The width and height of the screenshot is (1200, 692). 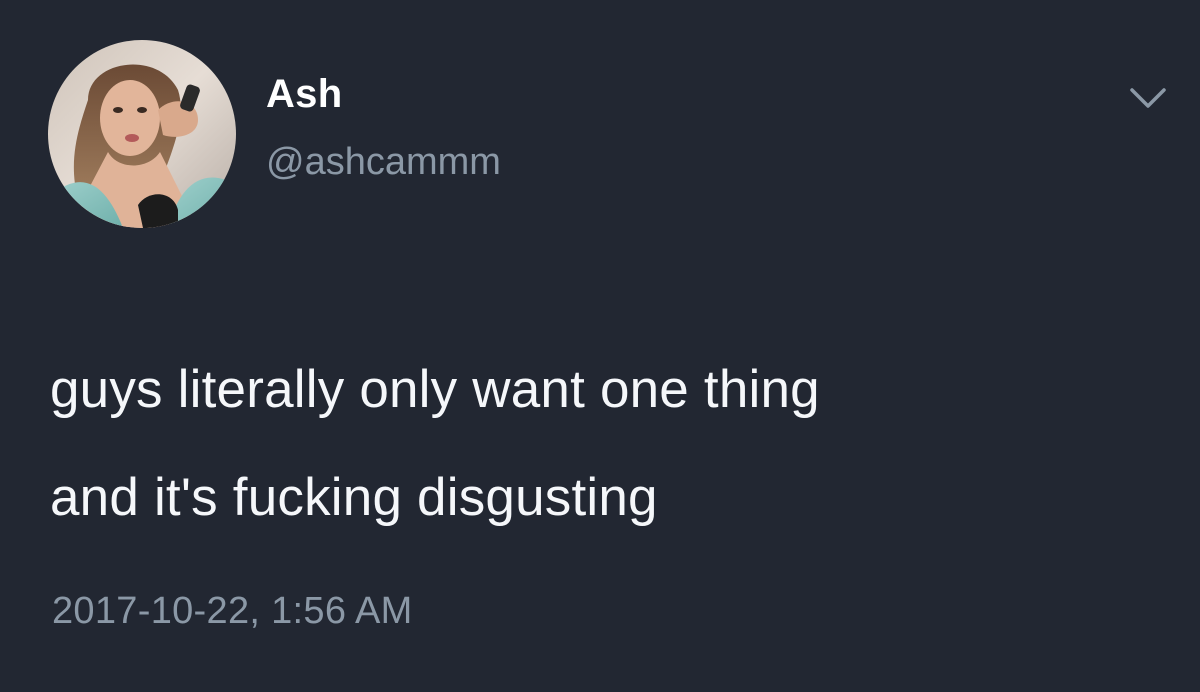 What do you see at coordinates (232, 611) in the screenshot?
I see `tweet-timestamp: 2017-10-22, 1:56 AM` at bounding box center [232, 611].